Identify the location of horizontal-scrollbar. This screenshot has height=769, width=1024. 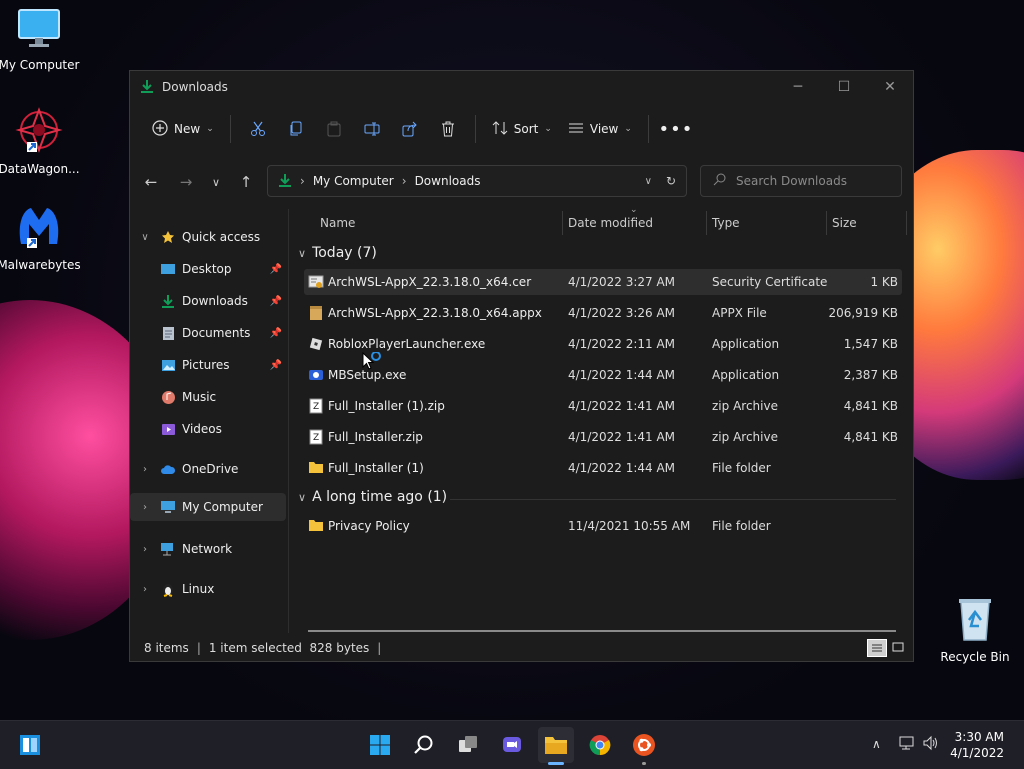
(602, 631).